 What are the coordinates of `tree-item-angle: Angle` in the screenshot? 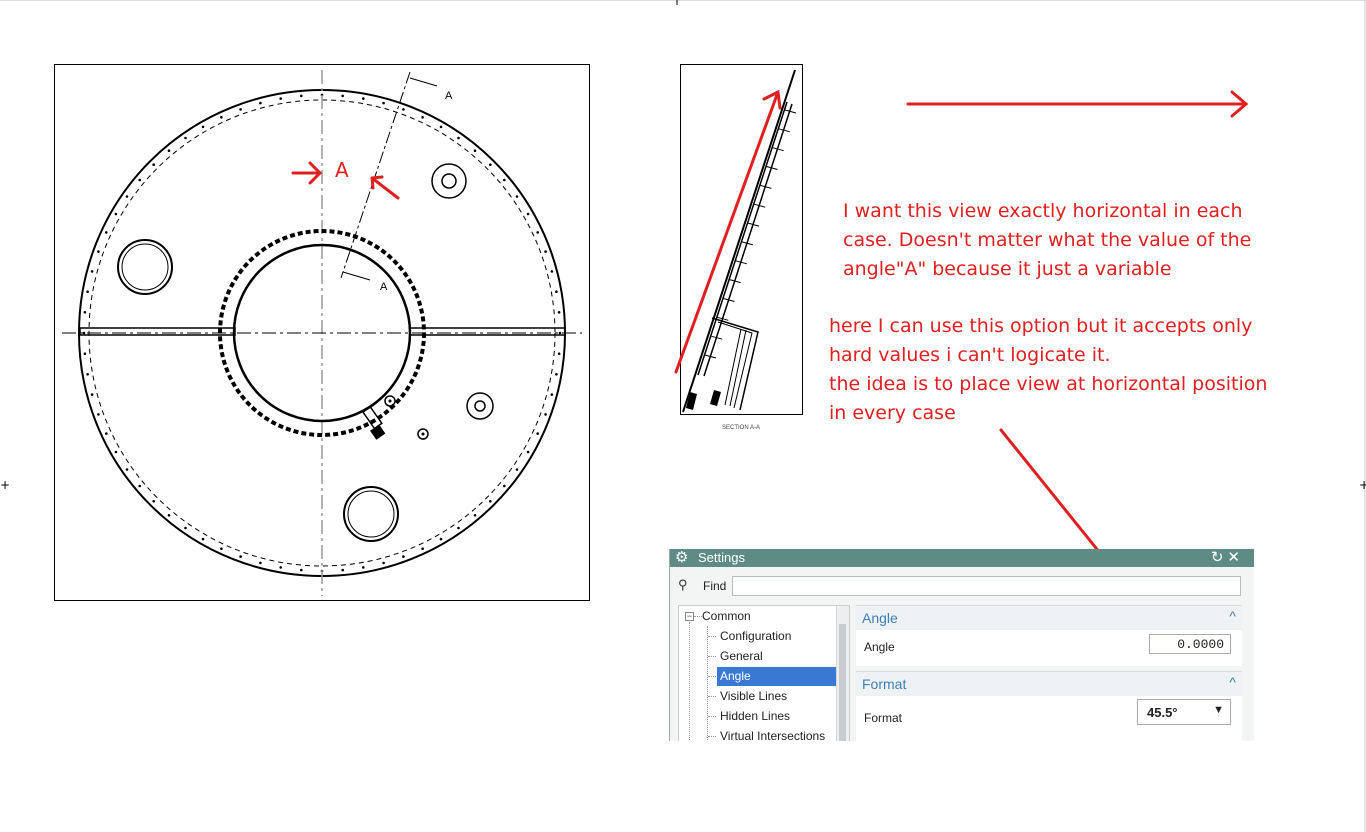 It's located at (777, 676).